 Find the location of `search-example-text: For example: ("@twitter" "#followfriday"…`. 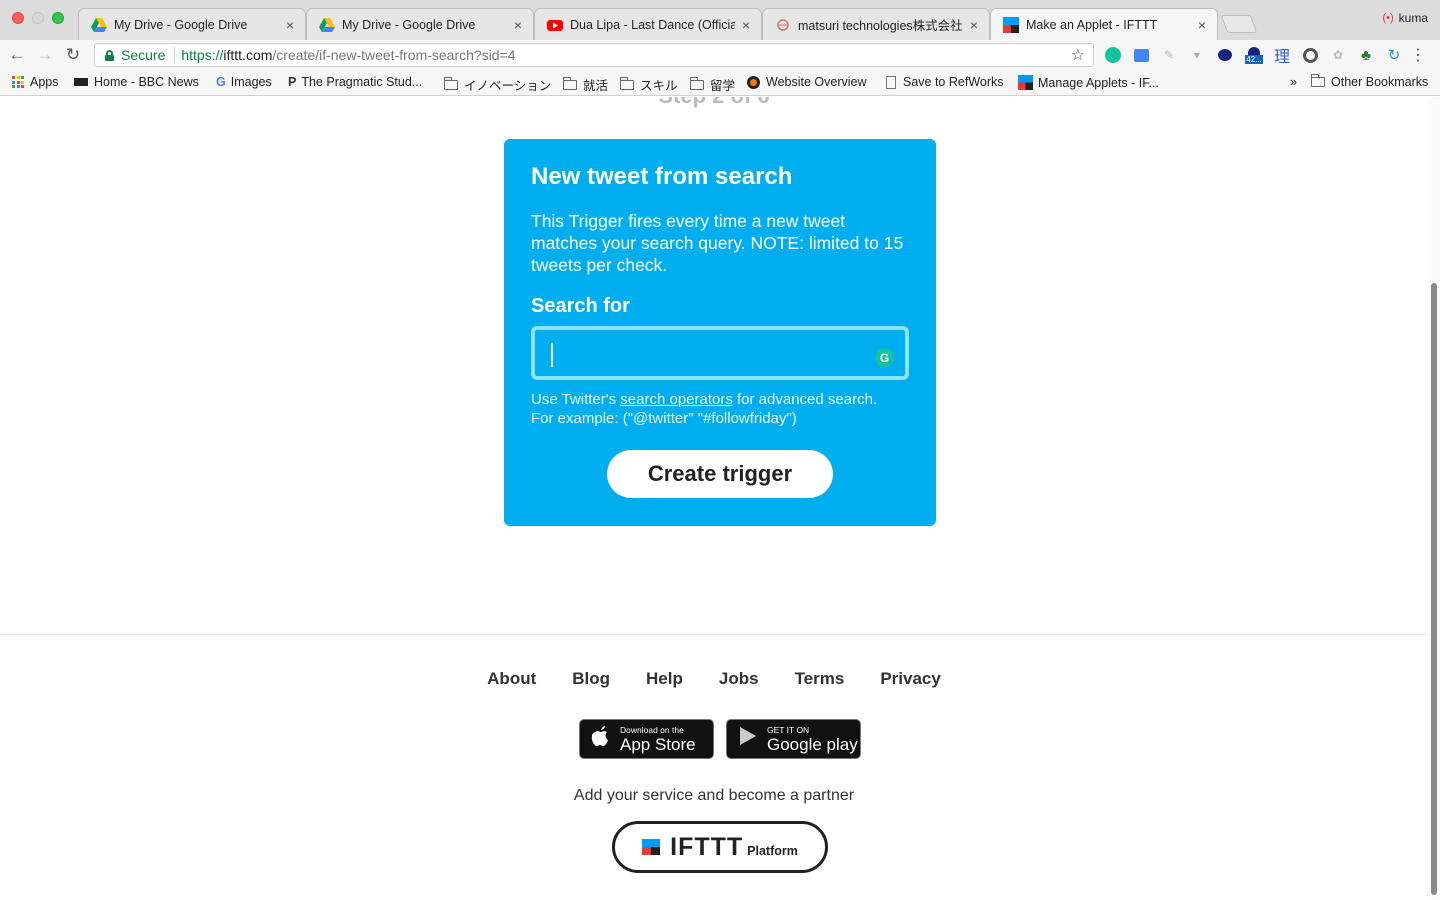

search-example-text: For example: ("@twitter" "#followfriday"… is located at coordinates (664, 418).